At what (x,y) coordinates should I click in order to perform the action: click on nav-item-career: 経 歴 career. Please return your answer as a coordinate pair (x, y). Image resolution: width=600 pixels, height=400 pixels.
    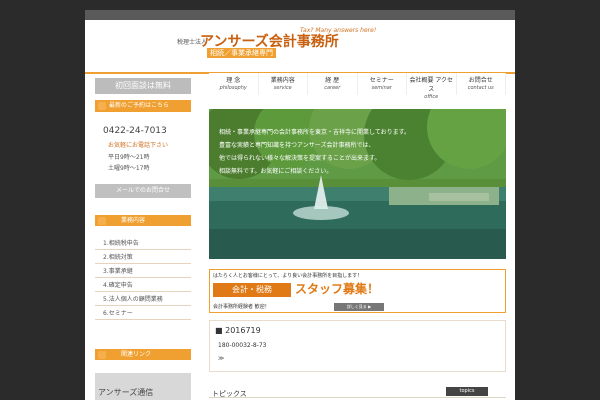
    Looking at the image, I should click on (333, 84).